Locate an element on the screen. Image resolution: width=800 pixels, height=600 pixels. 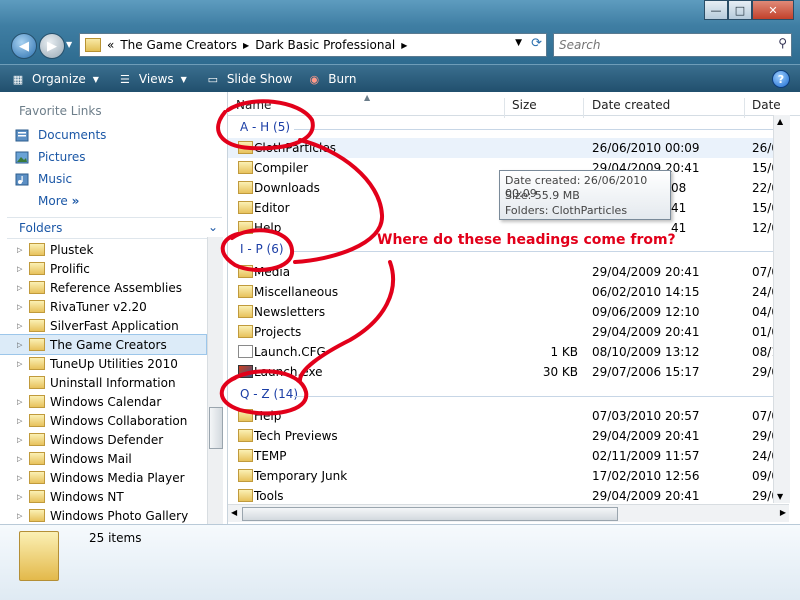
table-row: Media 29/04/2009 20:41 07/0 is located at coordinates (506, 272).